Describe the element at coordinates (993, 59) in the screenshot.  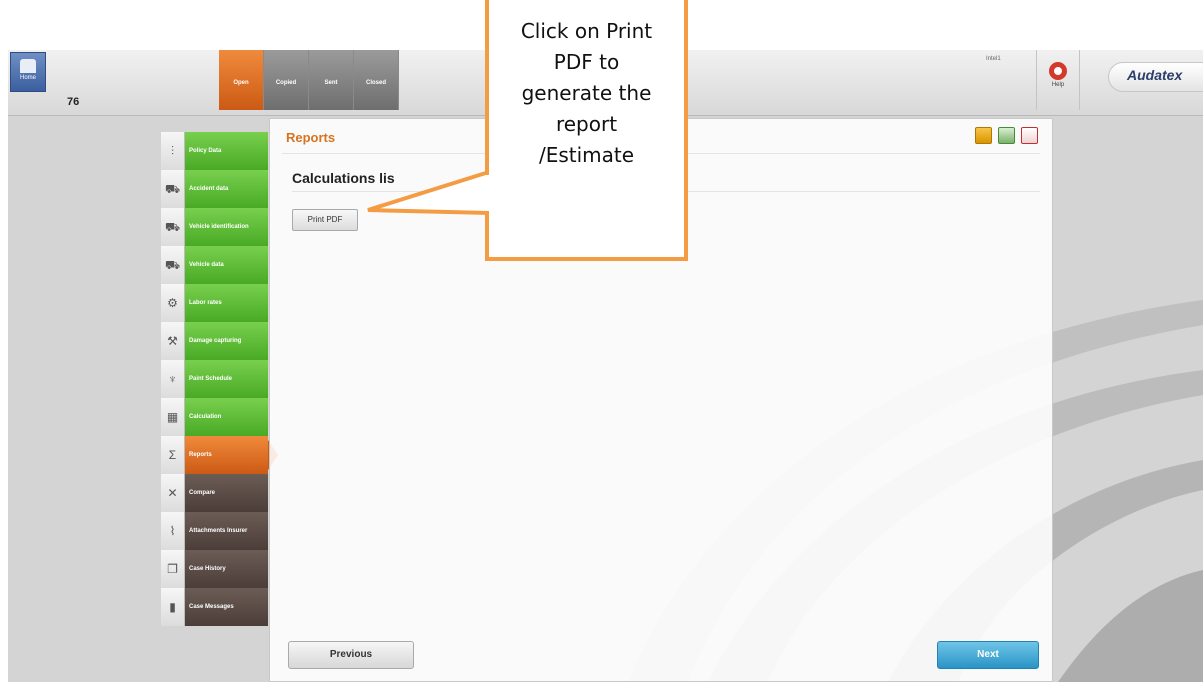
I see `user-label: Intel1` at that location.